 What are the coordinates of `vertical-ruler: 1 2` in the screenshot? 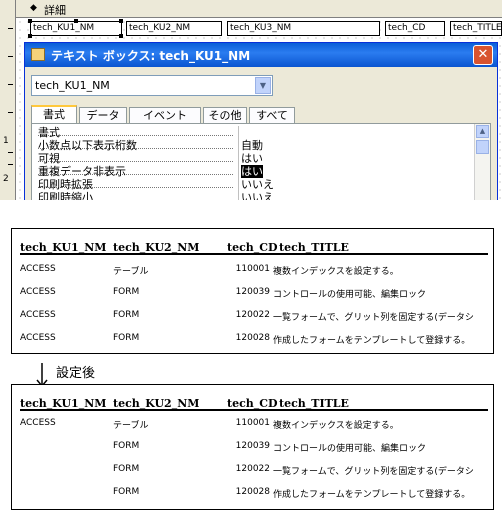 It's located at (8, 100).